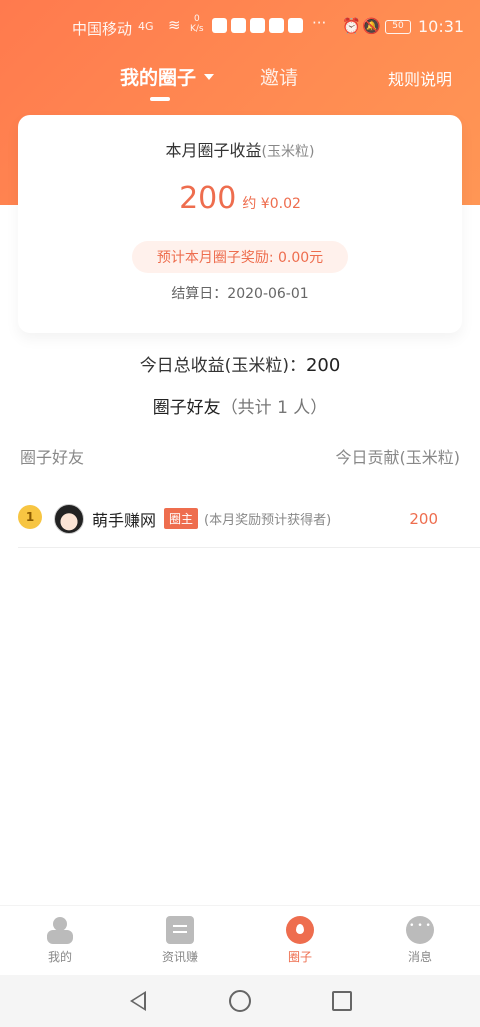 Image resolution: width=480 pixels, height=1027 pixels. I want to click on today-total-value: 200, so click(323, 365).